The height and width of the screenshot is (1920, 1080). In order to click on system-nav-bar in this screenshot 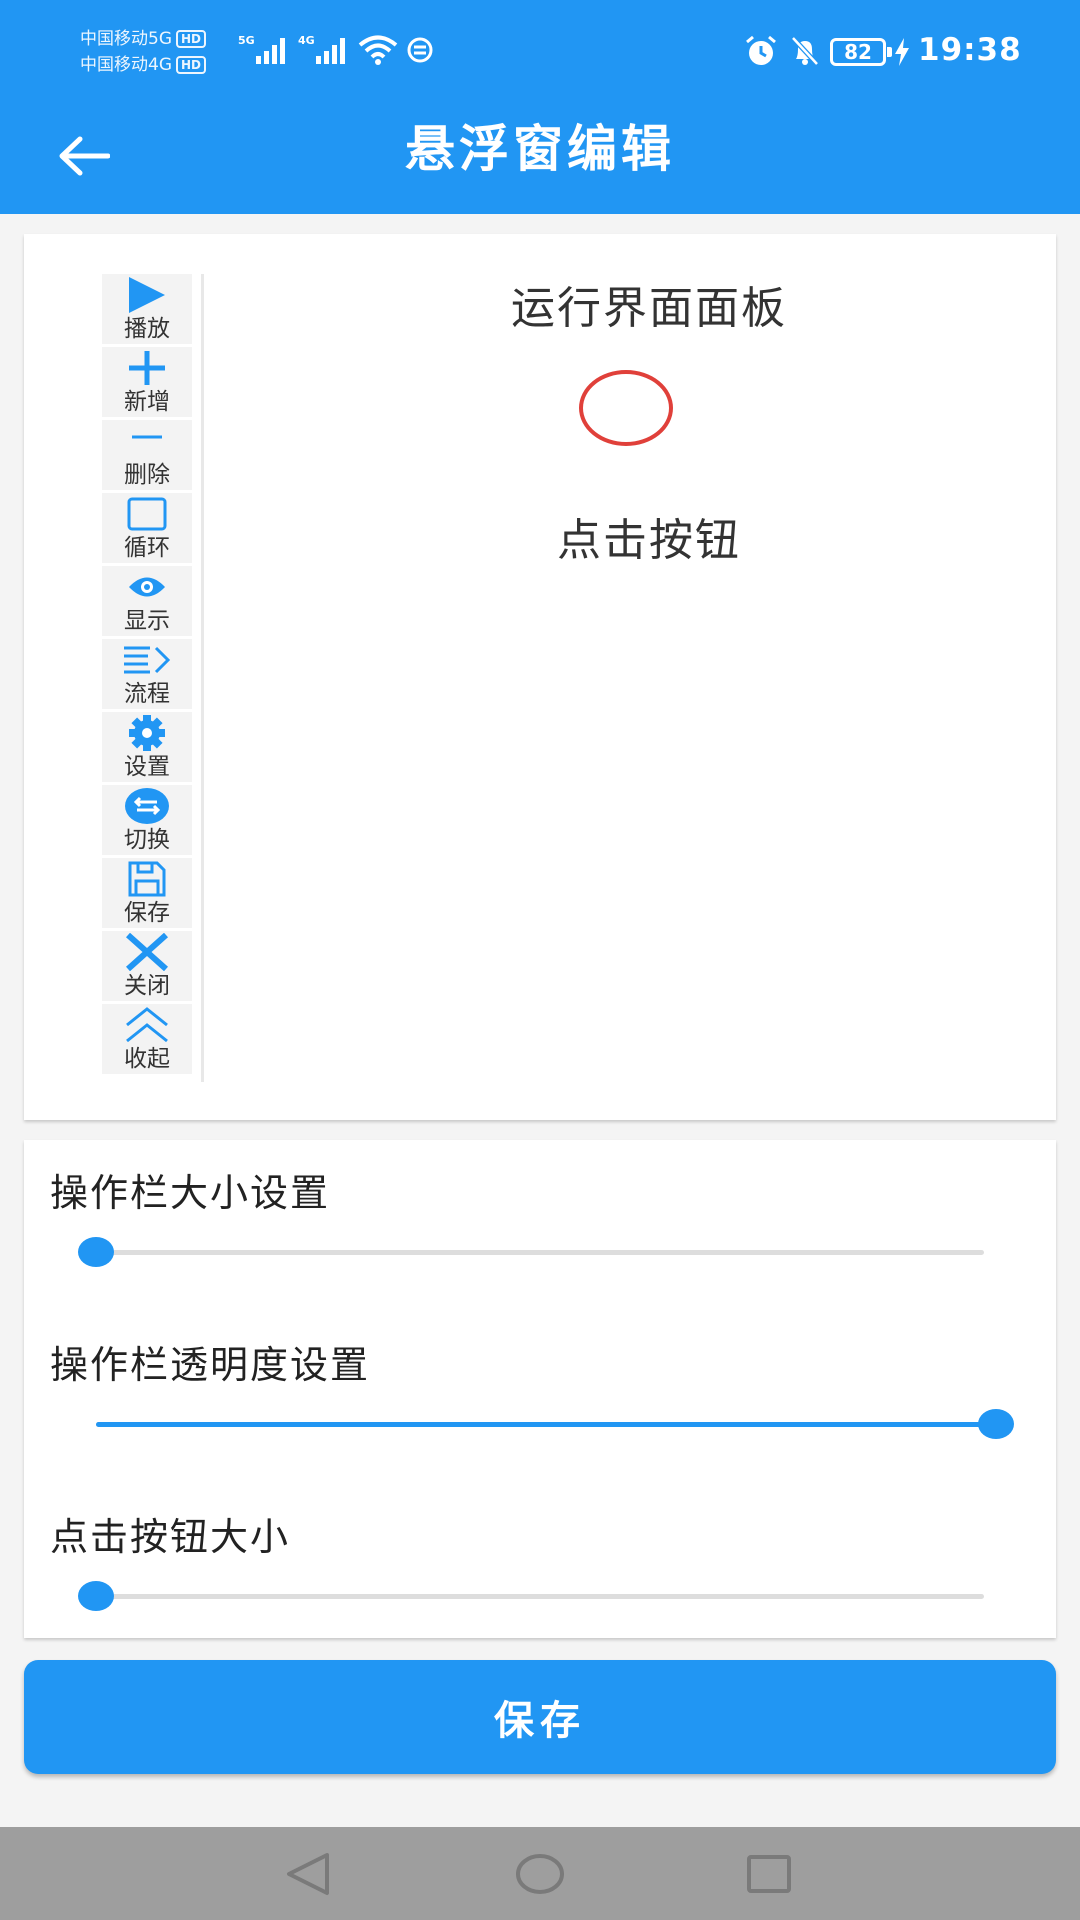, I will do `click(540, 1873)`.